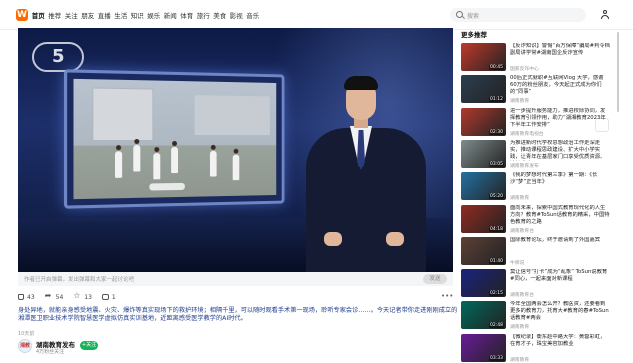 The height and width of the screenshot is (363, 633). What do you see at coordinates (104, 15) in the screenshot?
I see `nav-item-live: 直播` at bounding box center [104, 15].